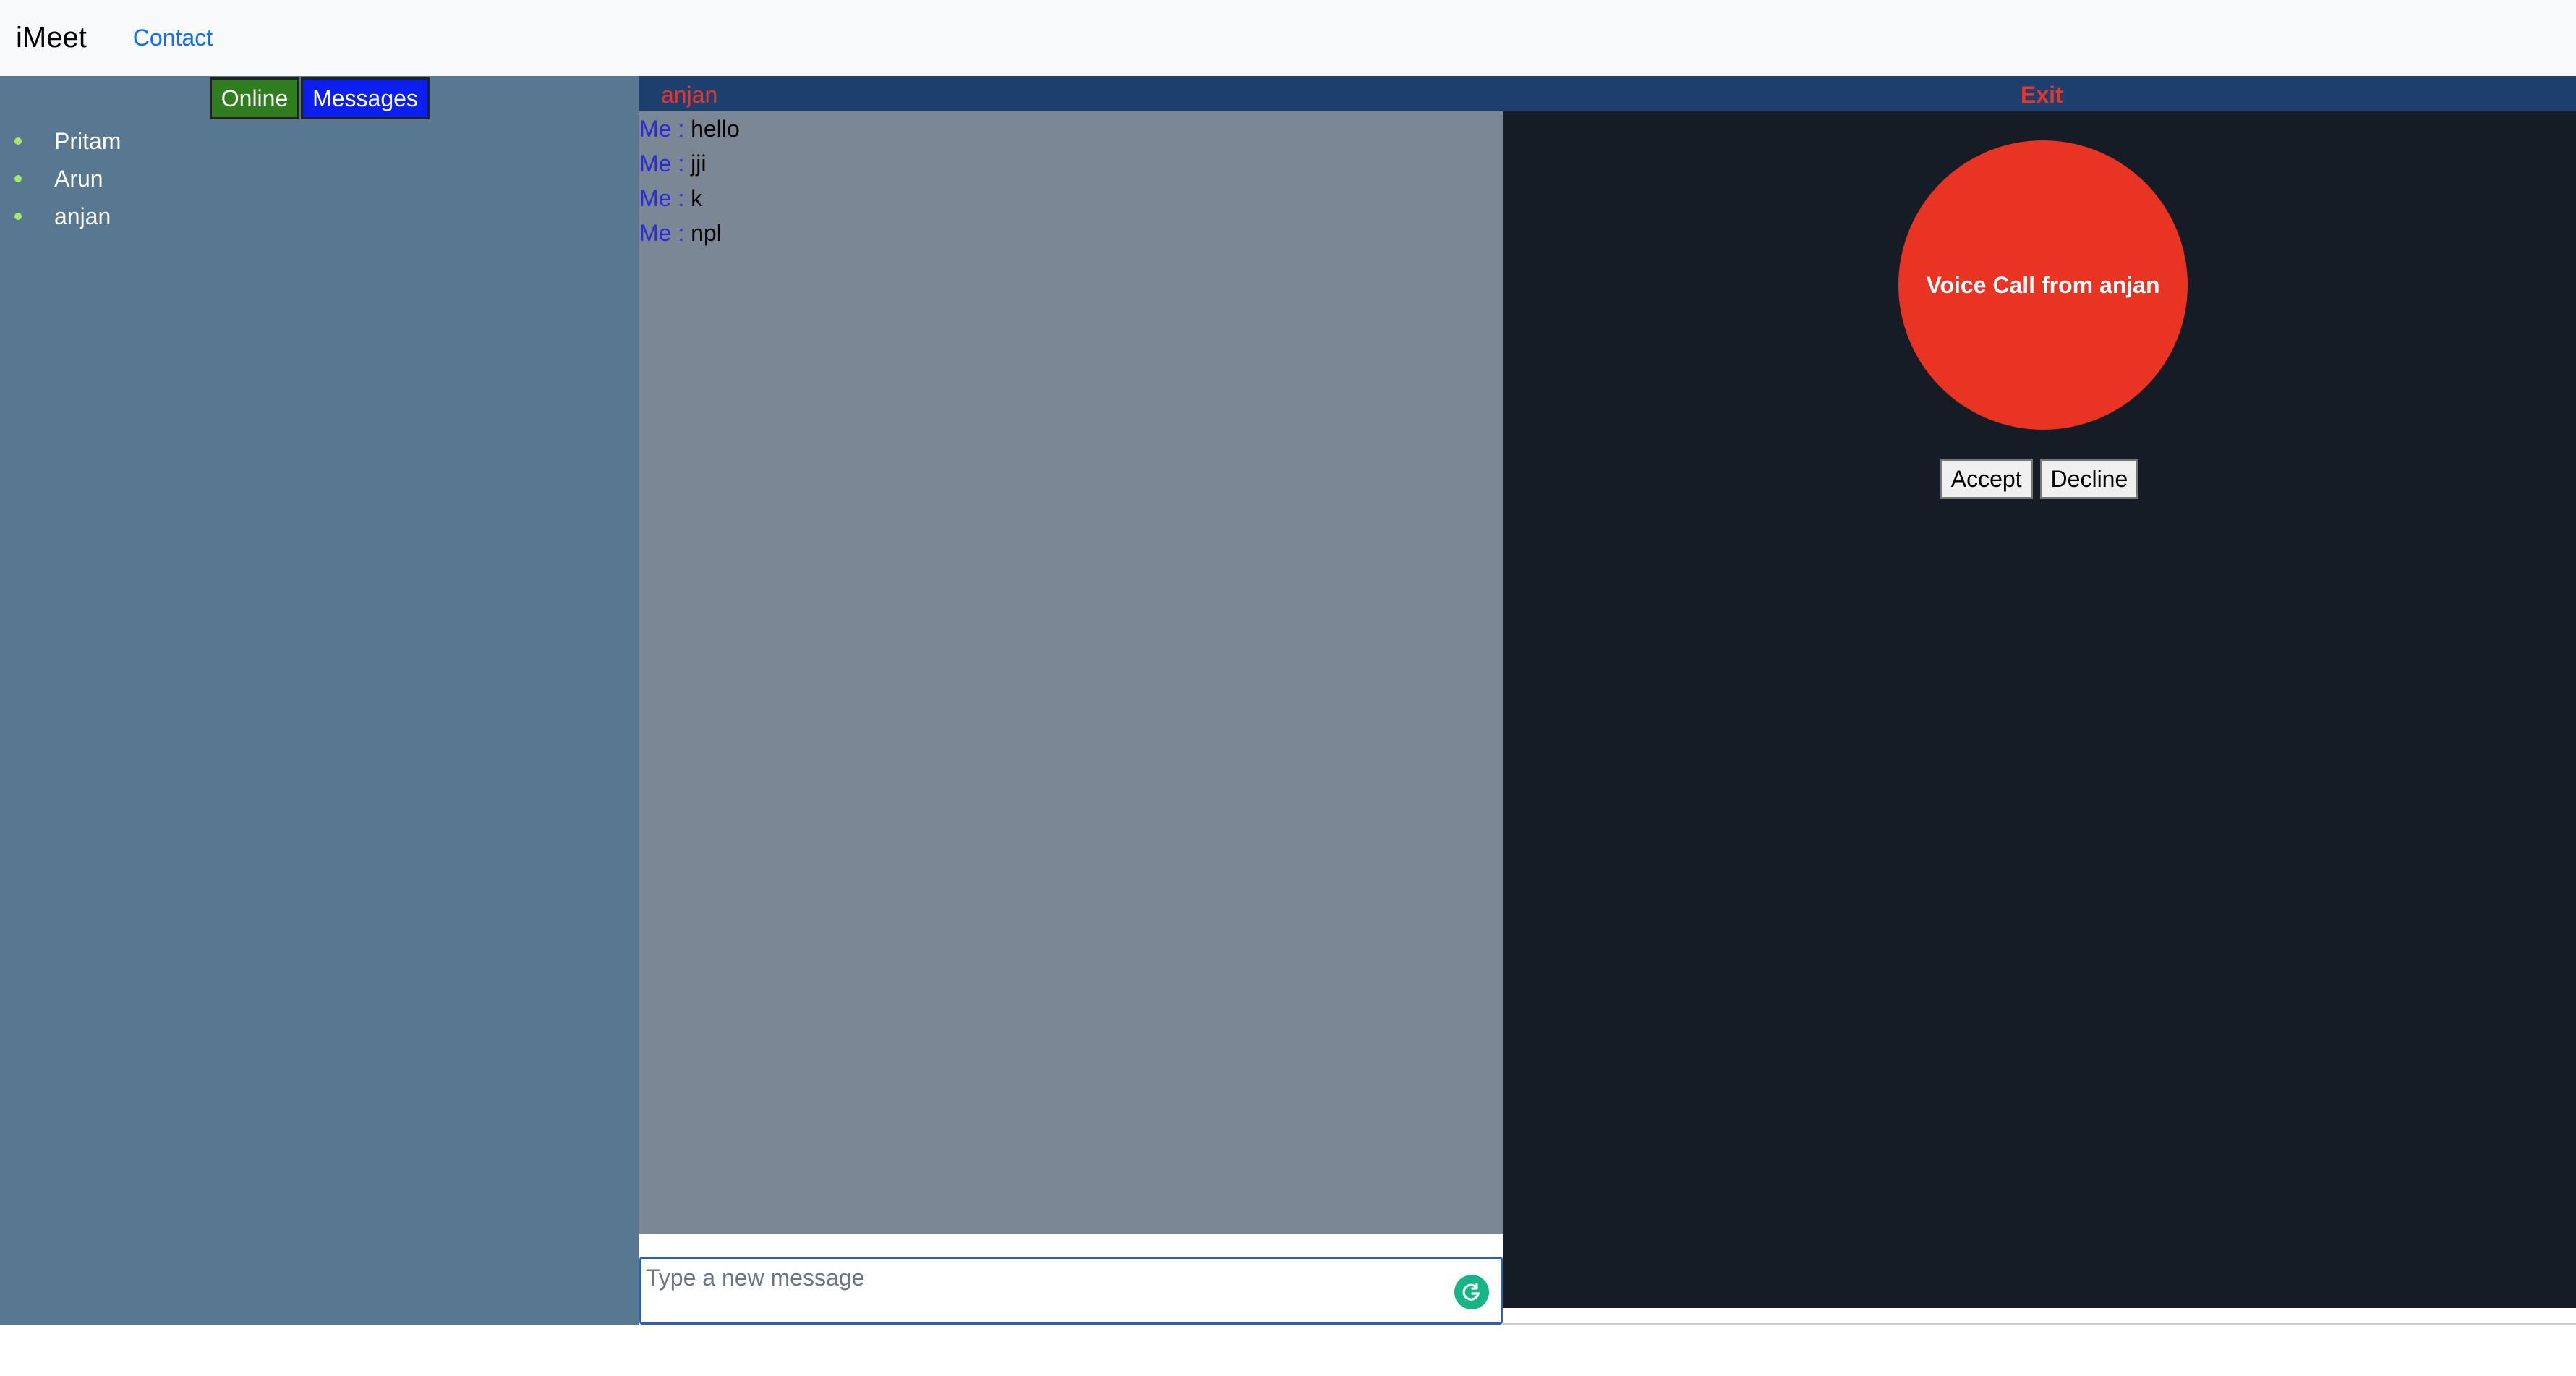  What do you see at coordinates (1288, 38) in the screenshot?
I see `top-navbar: iMeet Contact` at bounding box center [1288, 38].